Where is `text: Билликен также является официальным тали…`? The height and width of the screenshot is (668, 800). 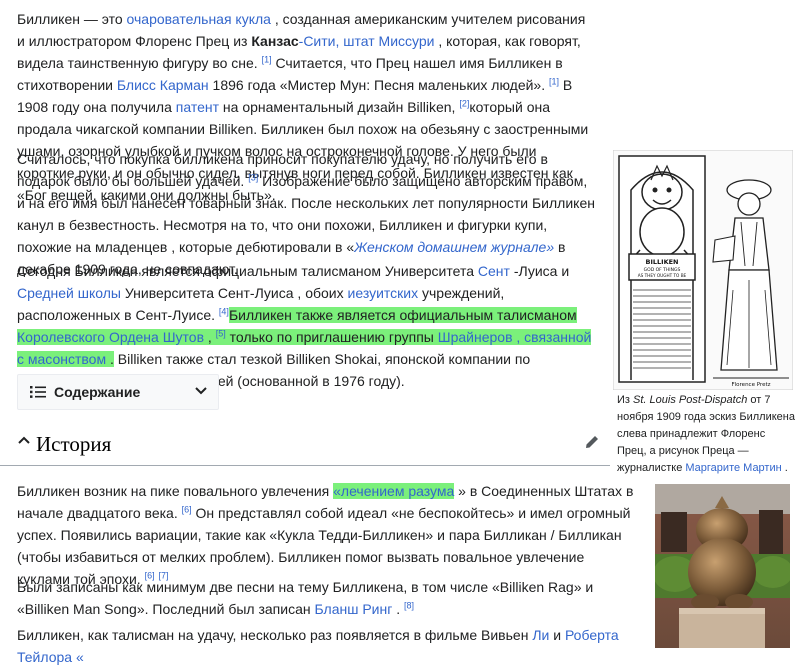 text: Билликен также является официальным тали… is located at coordinates (402, 315).